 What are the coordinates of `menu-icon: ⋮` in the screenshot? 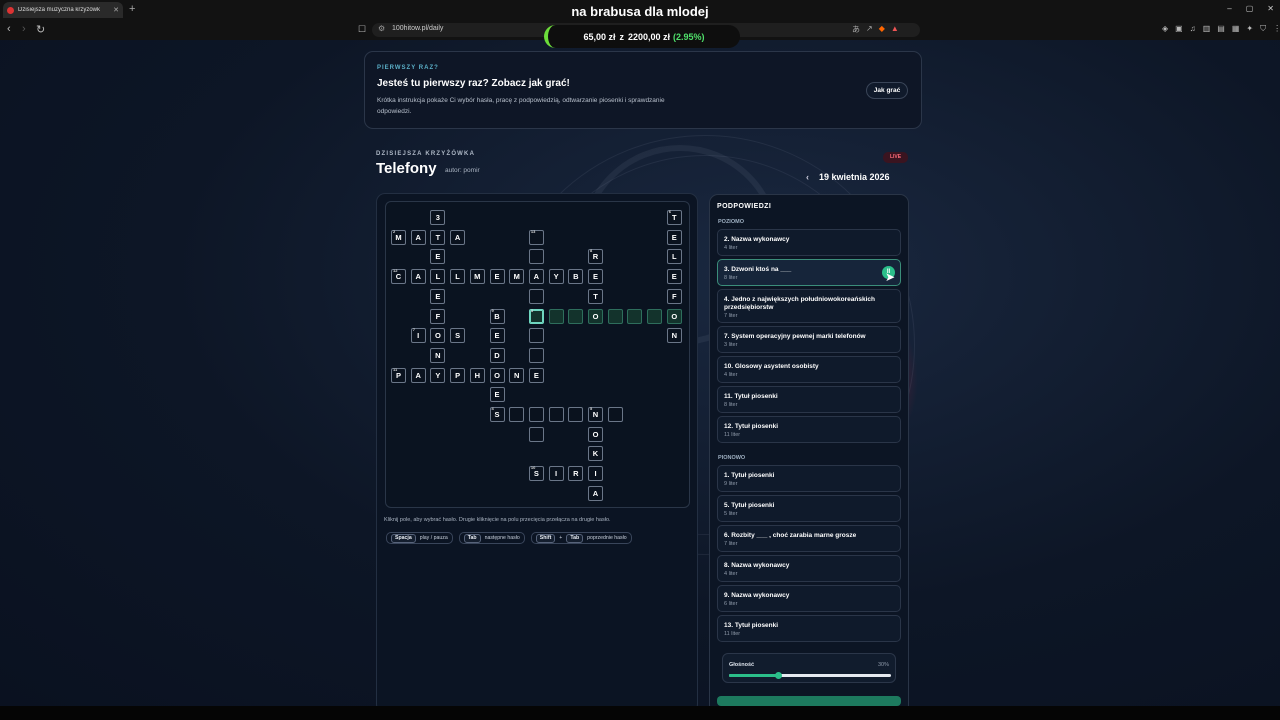 It's located at (1276, 29).